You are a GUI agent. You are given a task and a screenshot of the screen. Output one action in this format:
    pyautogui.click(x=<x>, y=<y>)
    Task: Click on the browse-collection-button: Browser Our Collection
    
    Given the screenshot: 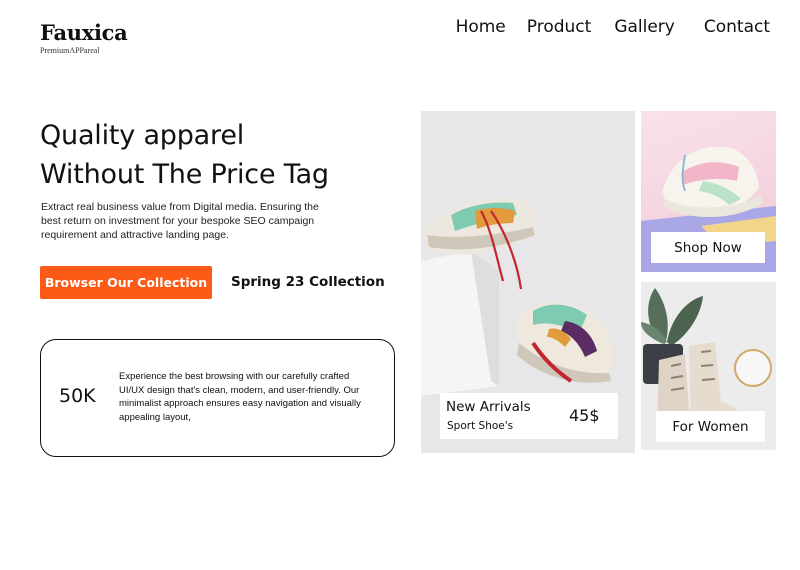 What is the action you would take?
    pyautogui.click(x=126, y=282)
    